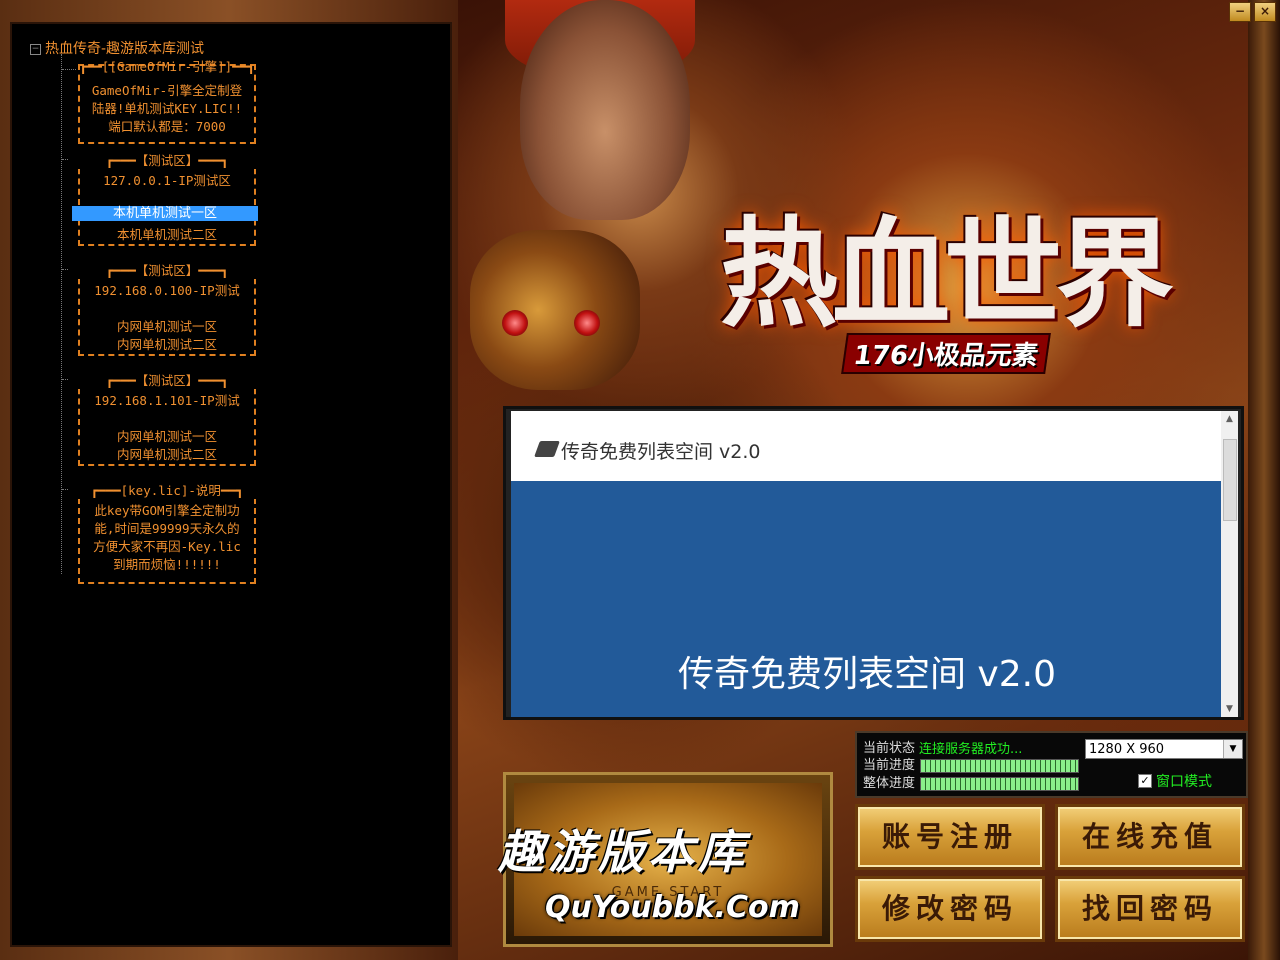  I want to click on tree-item-selected: 本机单机测试一区, so click(165, 213).